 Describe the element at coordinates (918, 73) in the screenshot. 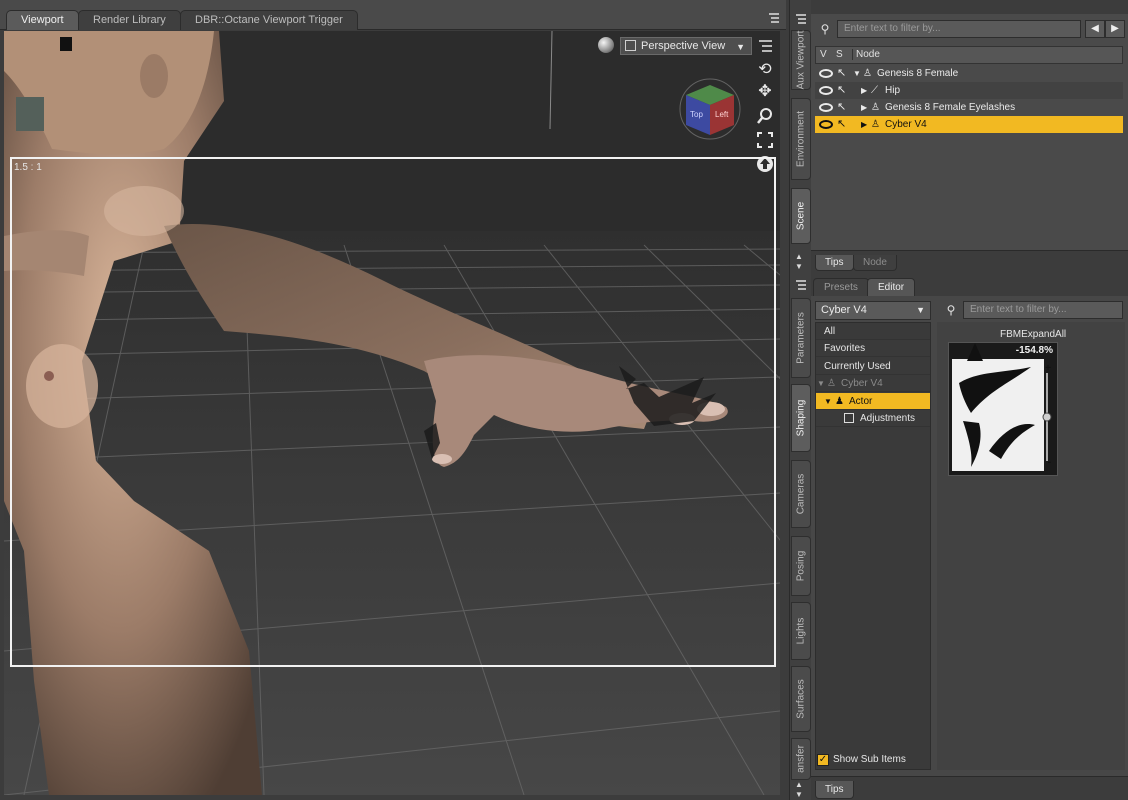

I see `scene-row-label: Genesis 8 Female` at that location.